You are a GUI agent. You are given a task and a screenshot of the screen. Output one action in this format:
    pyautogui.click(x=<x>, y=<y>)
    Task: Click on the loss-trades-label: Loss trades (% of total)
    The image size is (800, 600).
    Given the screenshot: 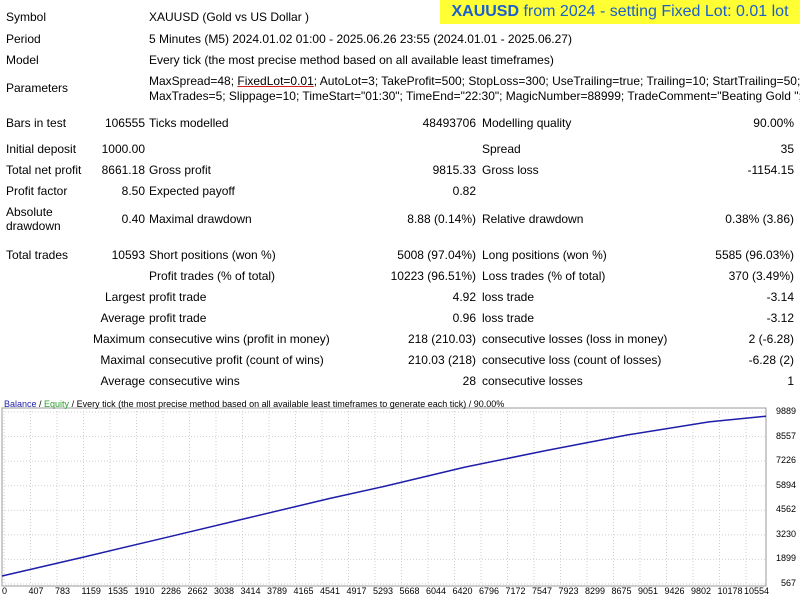 What is the action you would take?
    pyautogui.click(x=544, y=276)
    